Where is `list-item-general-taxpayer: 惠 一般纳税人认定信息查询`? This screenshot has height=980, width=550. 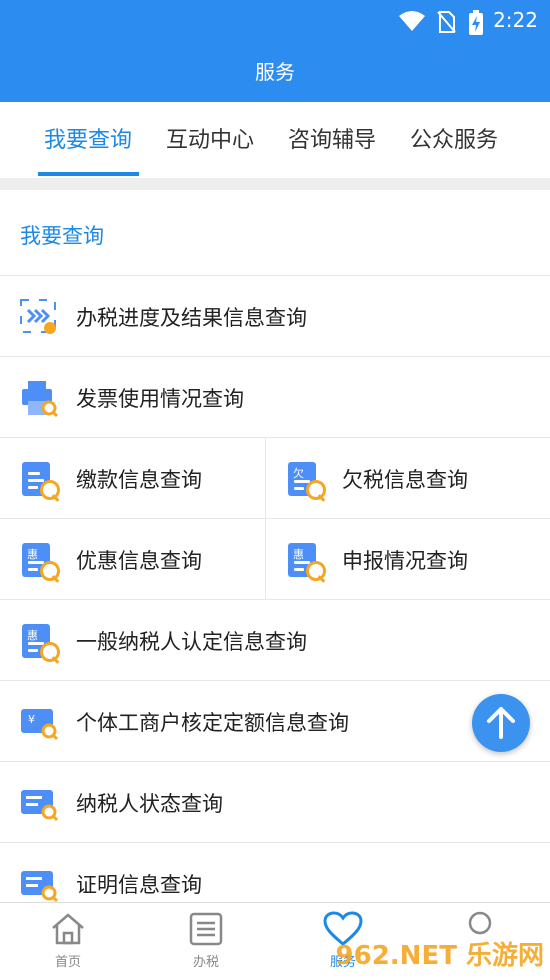
list-item-general-taxpayer: 惠 一般纳税人认定信息查询 is located at coordinates (275, 640).